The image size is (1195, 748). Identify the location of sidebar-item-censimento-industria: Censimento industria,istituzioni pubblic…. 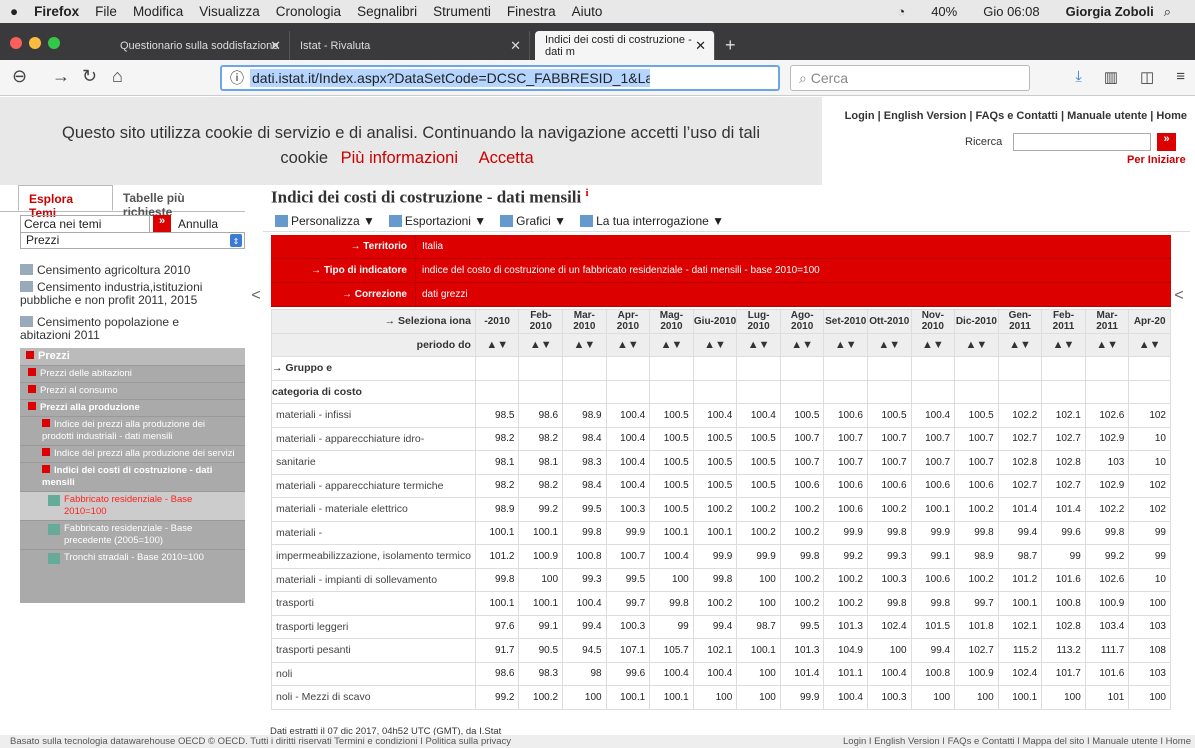
(130, 294).